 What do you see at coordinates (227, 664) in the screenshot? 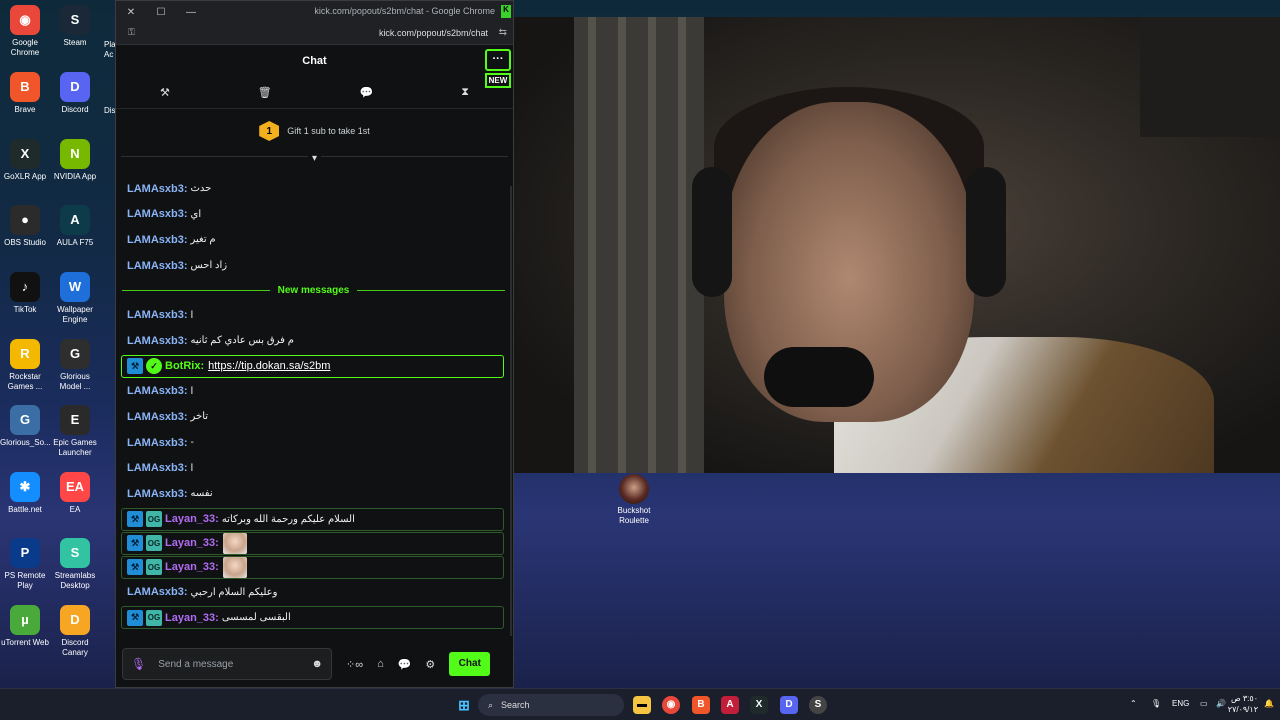
I see `message-input: 🎙 Send a message ☻` at bounding box center [227, 664].